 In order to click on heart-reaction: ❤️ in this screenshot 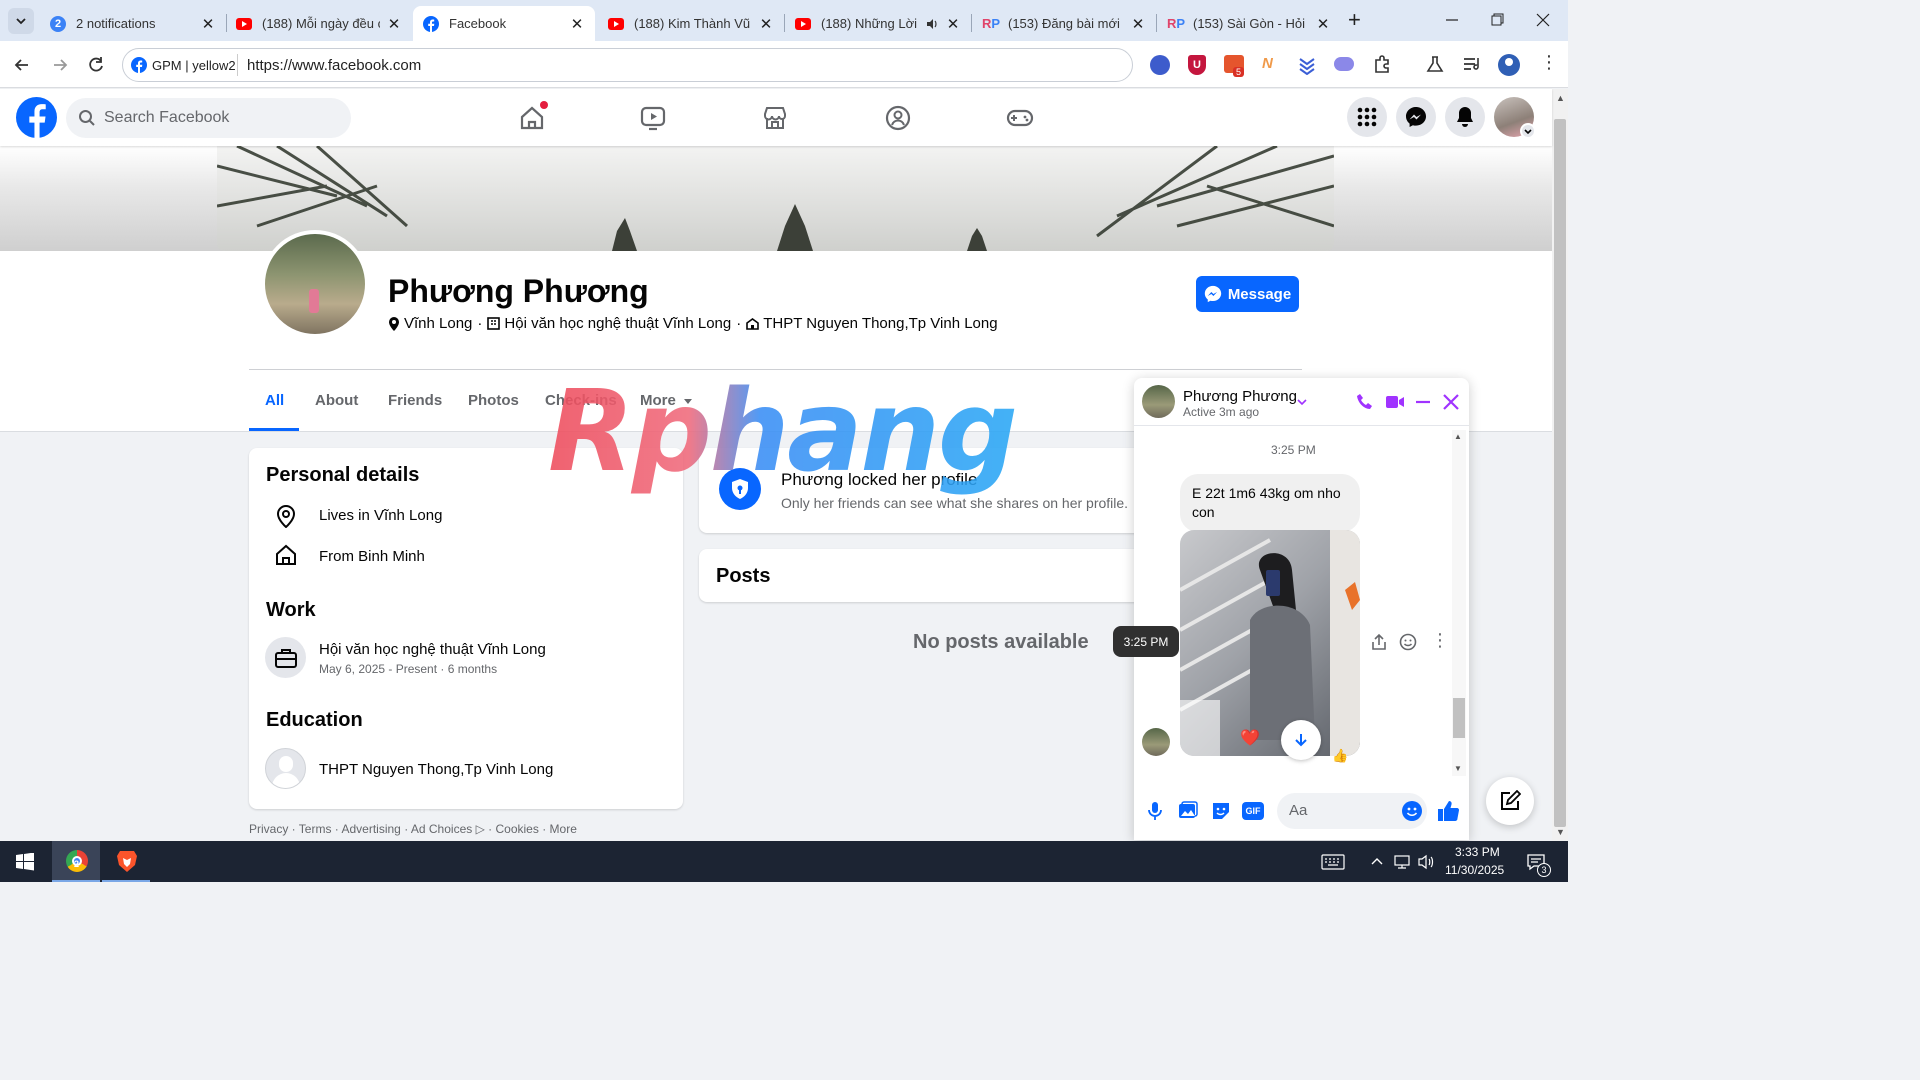, I will do `click(1250, 738)`.